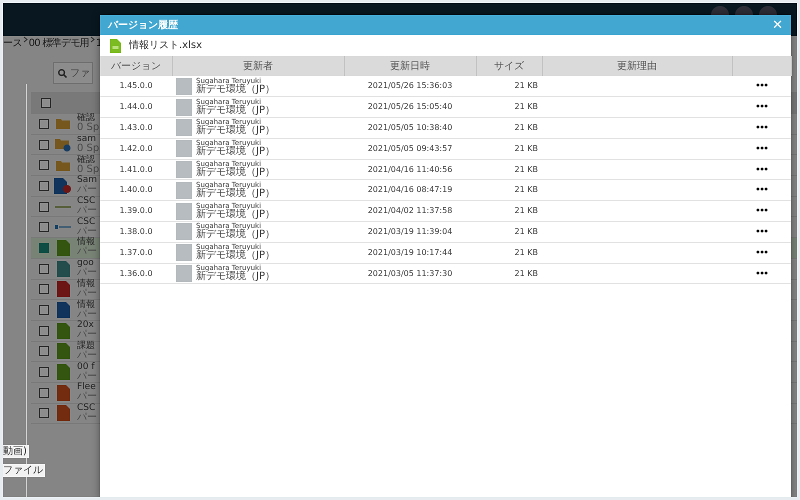  I want to click on date-cell: 2021/03/05 11:37:30, so click(410, 273).